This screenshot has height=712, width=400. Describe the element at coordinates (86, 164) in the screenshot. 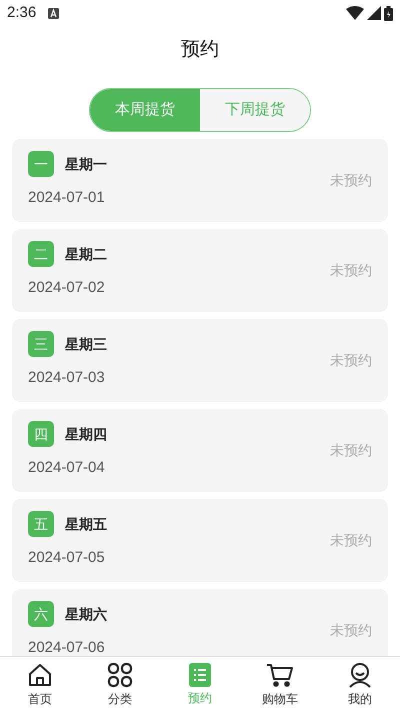

I see `day-name: 星期一` at that location.